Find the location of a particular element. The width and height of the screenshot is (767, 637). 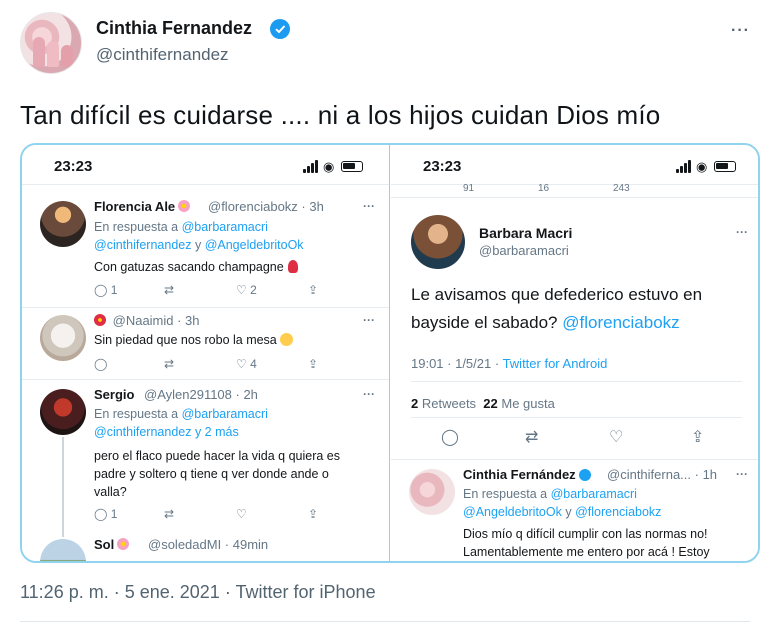

likes-label: Me gusta is located at coordinates (527, 403).